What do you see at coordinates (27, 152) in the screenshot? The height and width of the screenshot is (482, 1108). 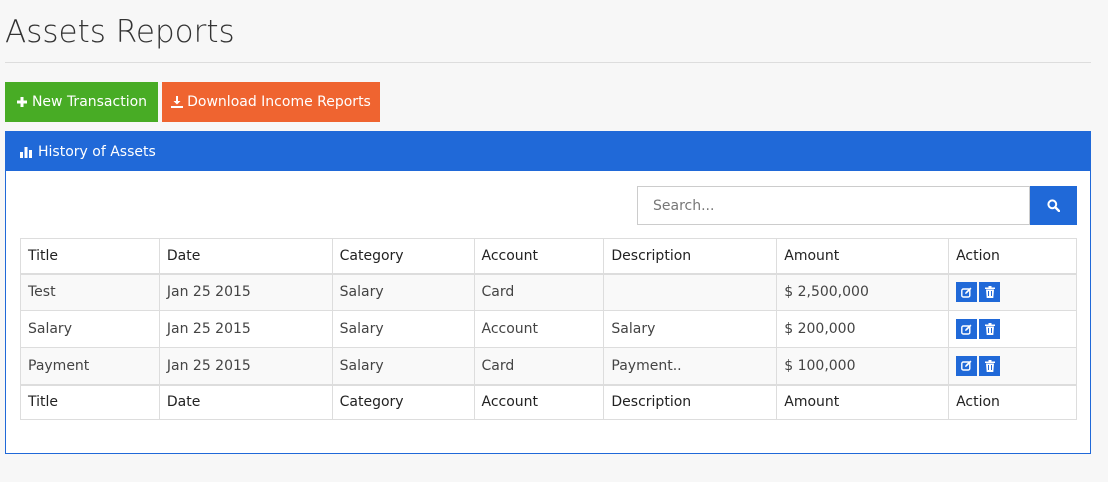 I see `bar-chart-icon` at bounding box center [27, 152].